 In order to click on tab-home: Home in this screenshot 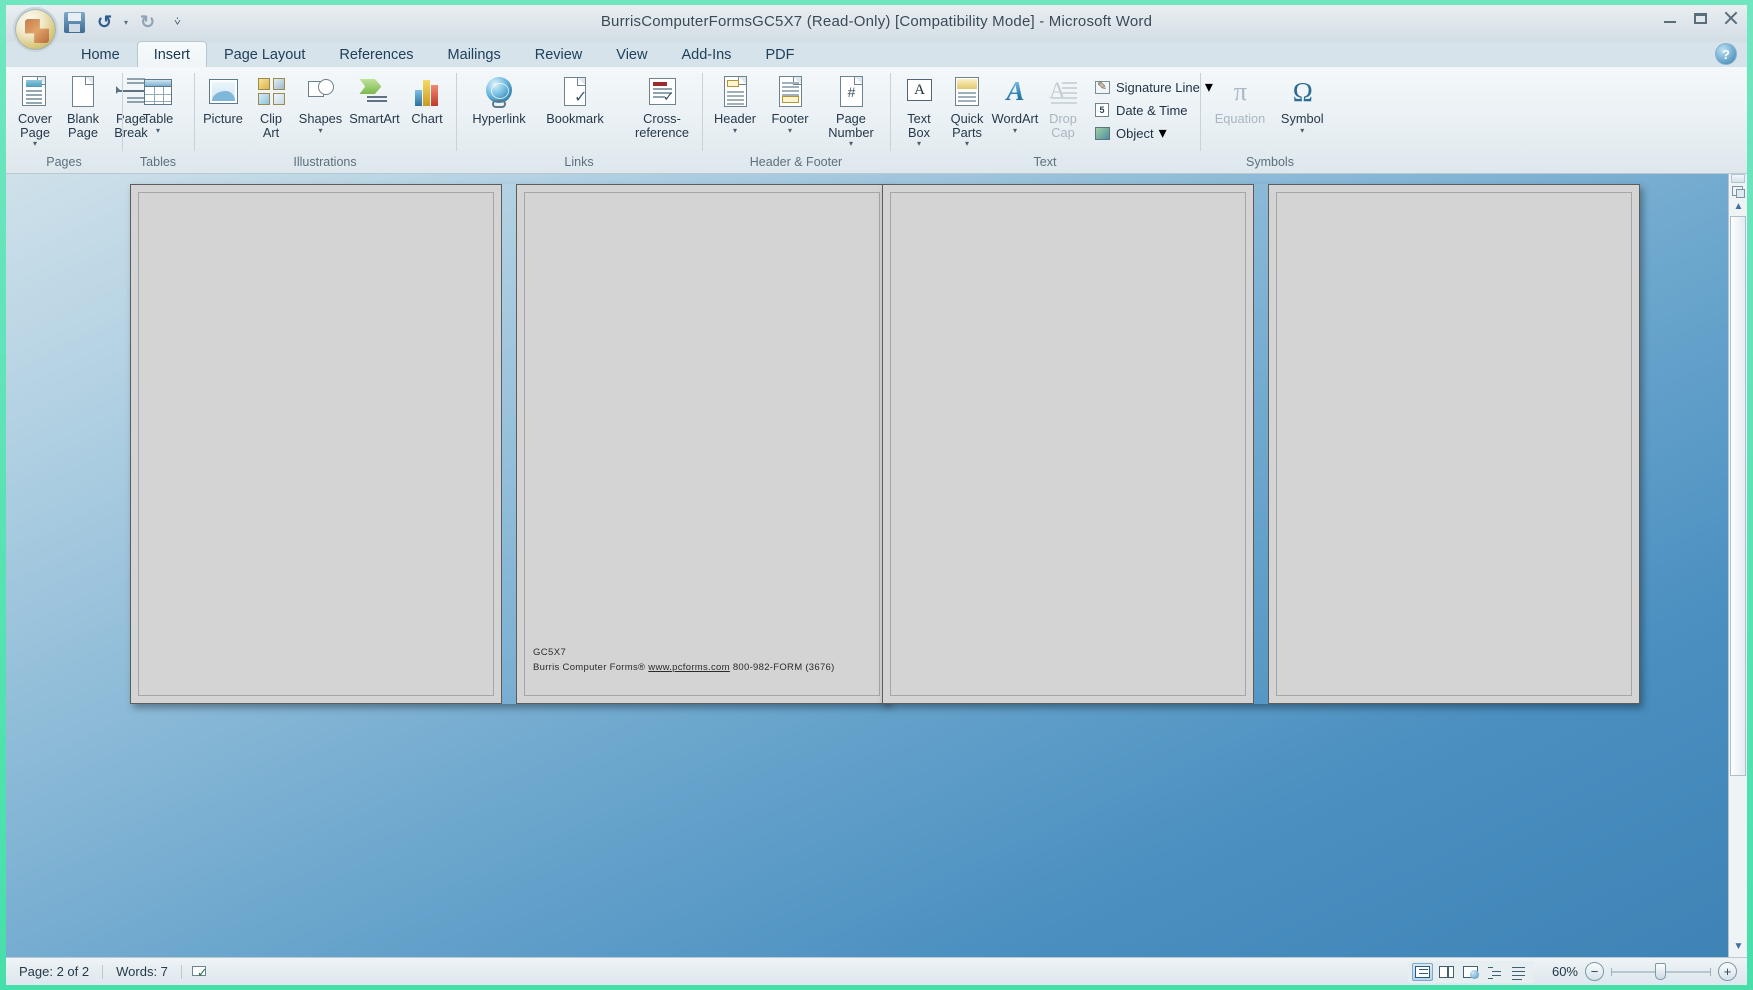, I will do `click(100, 55)`.